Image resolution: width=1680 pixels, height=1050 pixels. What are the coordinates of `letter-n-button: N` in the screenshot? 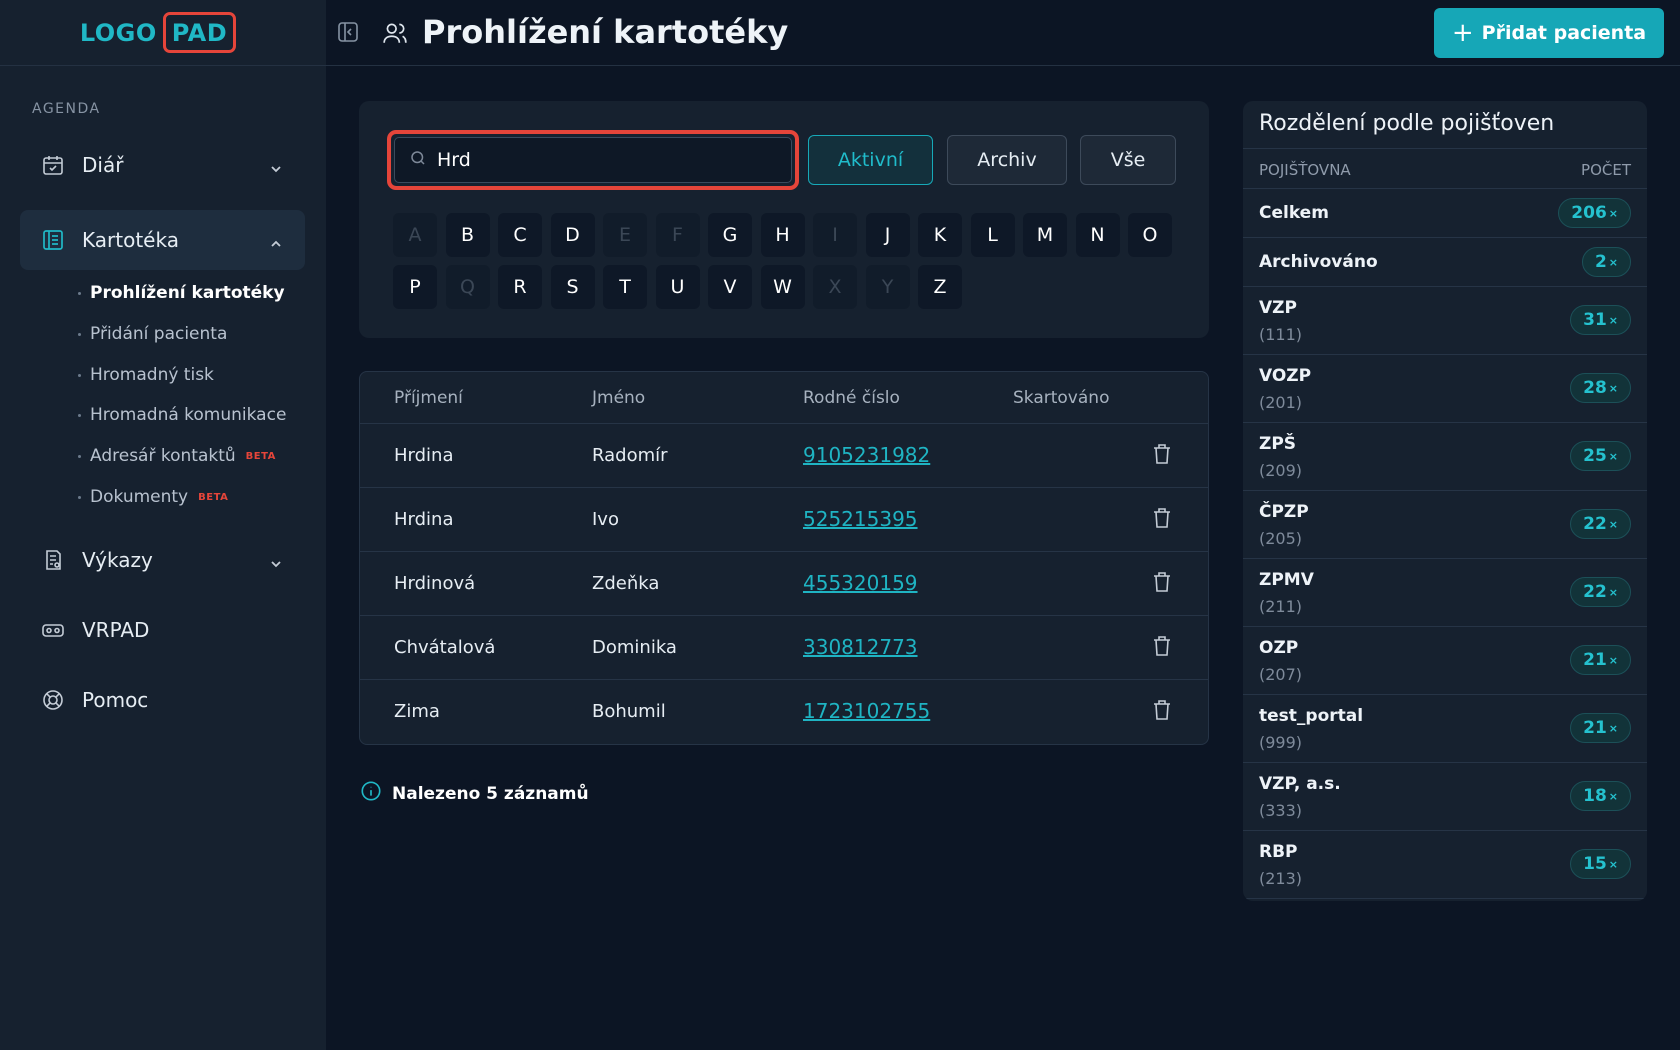 It's located at (1097, 235).